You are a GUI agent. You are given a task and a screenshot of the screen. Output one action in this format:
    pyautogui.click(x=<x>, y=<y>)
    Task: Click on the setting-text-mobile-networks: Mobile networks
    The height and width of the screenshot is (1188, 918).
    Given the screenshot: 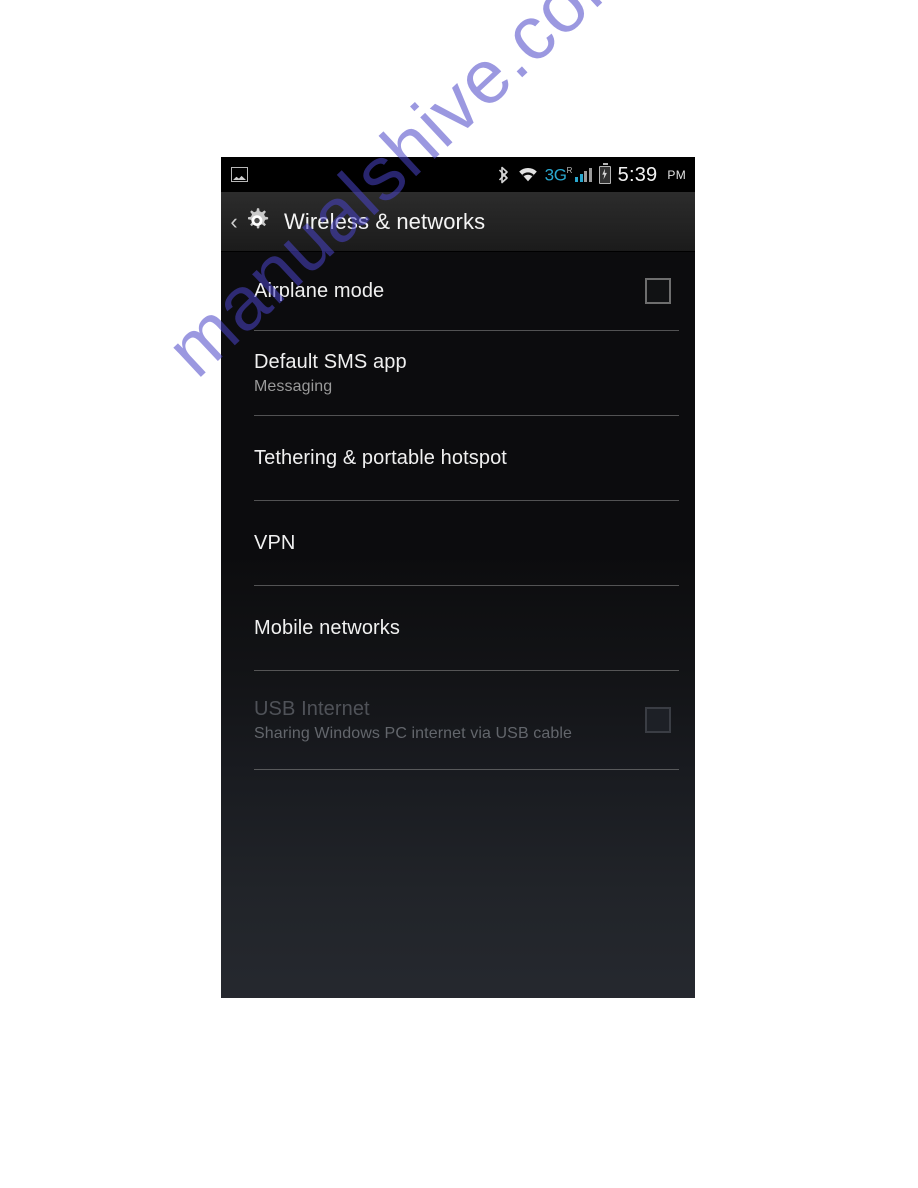 What is the action you would take?
    pyautogui.click(x=462, y=628)
    